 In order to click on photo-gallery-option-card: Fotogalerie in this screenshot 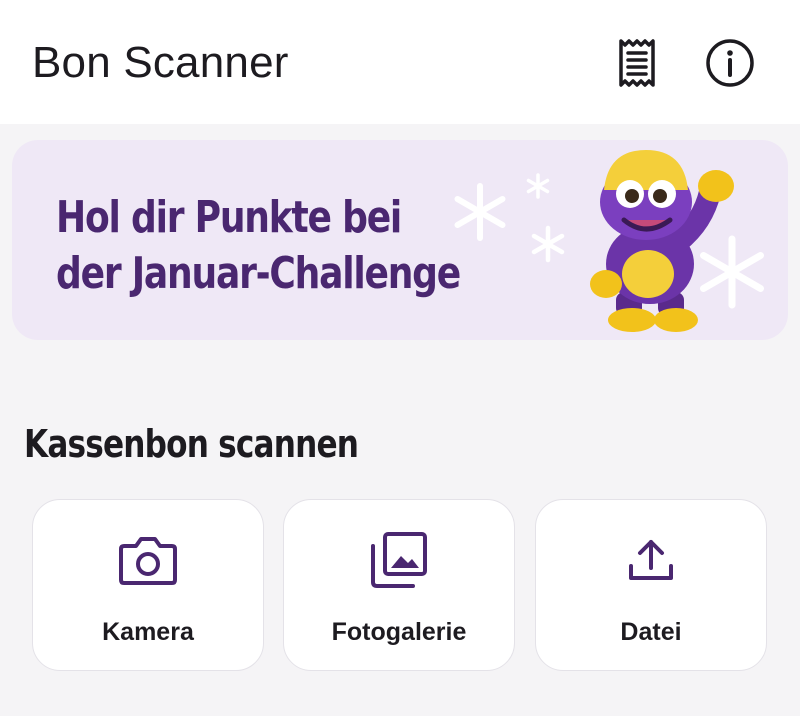, I will do `click(399, 585)`.